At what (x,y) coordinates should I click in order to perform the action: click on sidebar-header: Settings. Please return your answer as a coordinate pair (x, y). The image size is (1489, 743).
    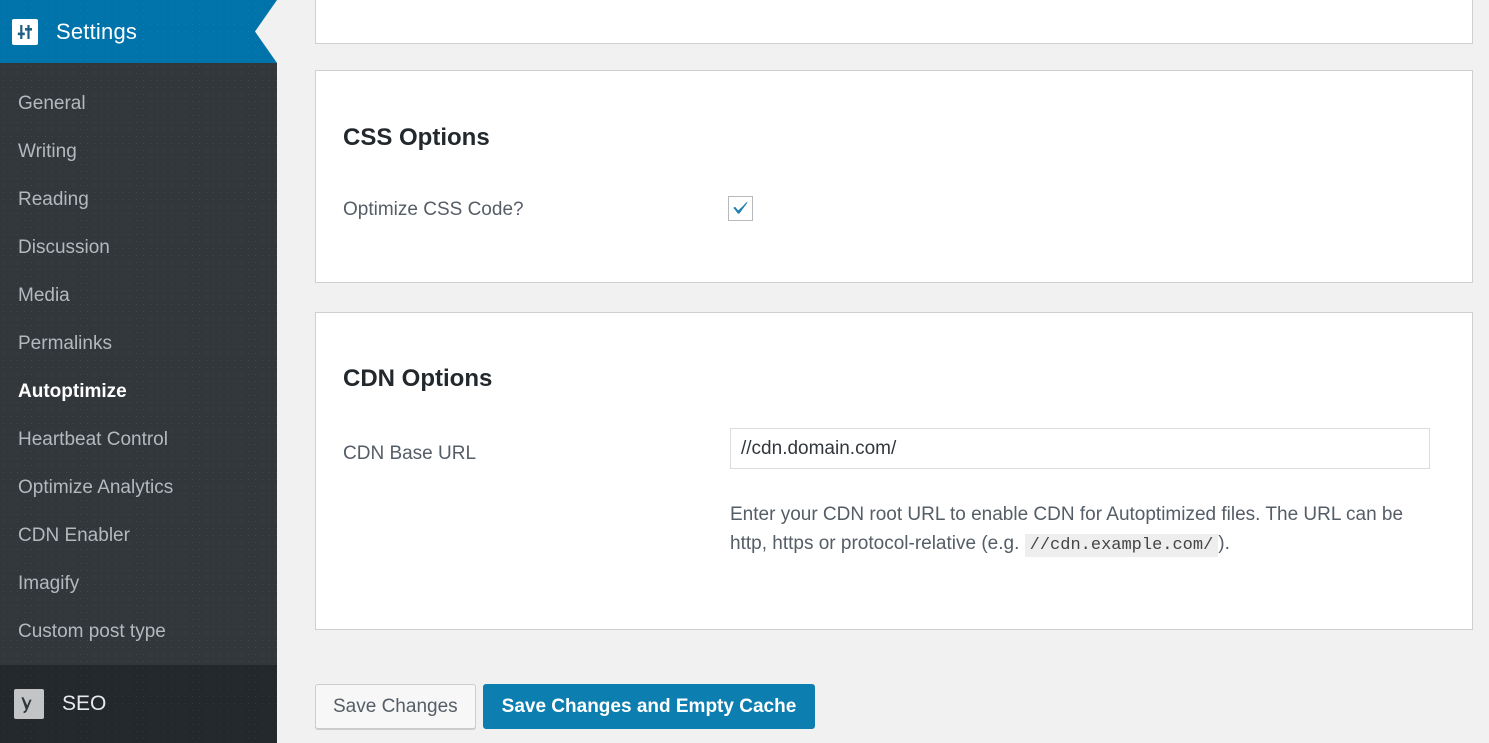
    Looking at the image, I should click on (138, 31).